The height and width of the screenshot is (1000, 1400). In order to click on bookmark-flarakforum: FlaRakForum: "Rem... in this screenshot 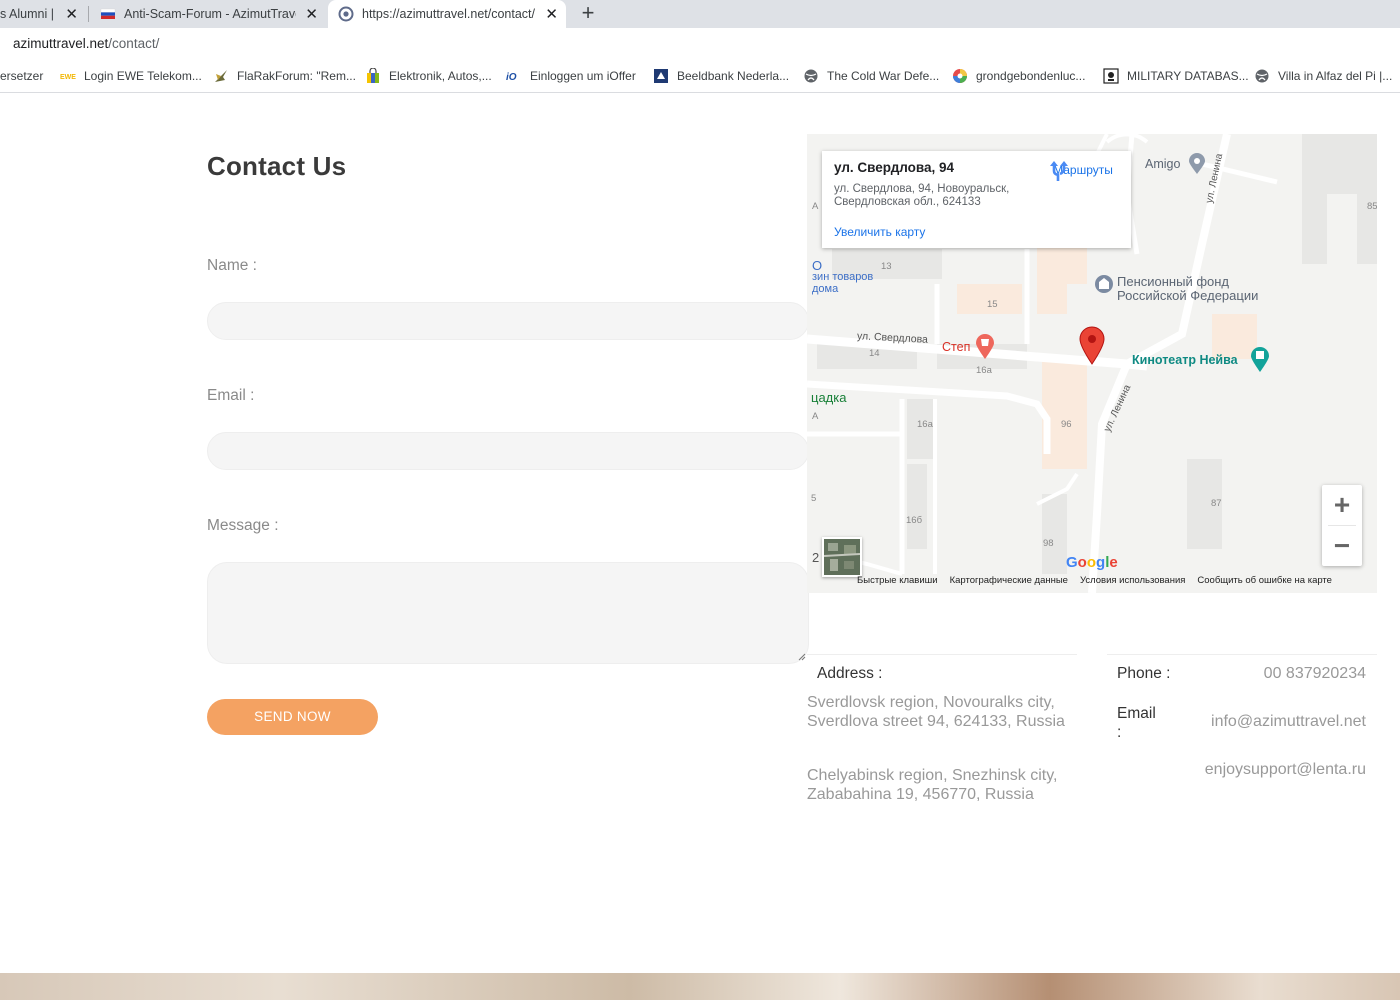, I will do `click(284, 76)`.